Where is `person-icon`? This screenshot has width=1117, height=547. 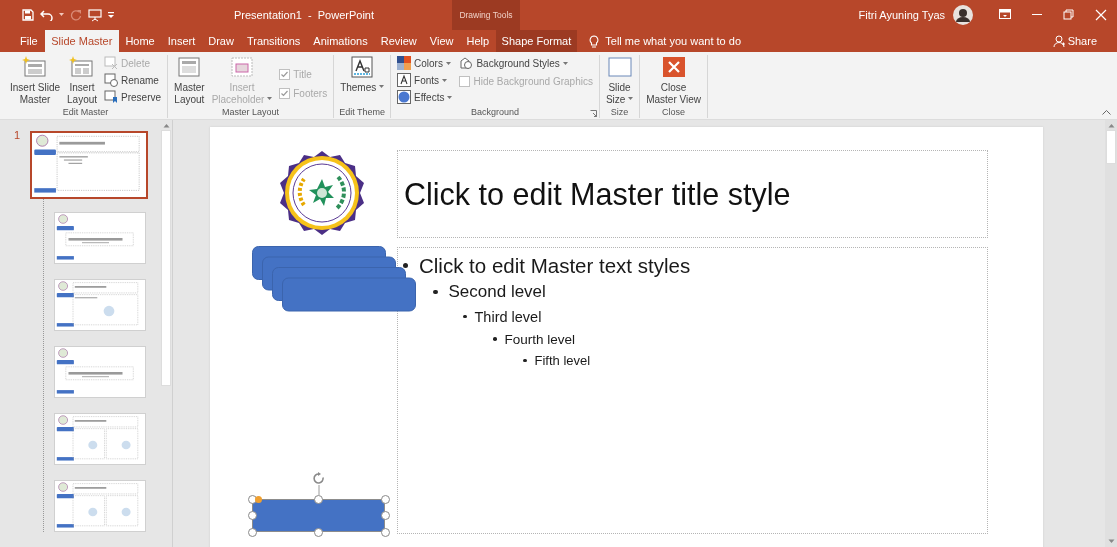
person-icon is located at coordinates (1058, 41).